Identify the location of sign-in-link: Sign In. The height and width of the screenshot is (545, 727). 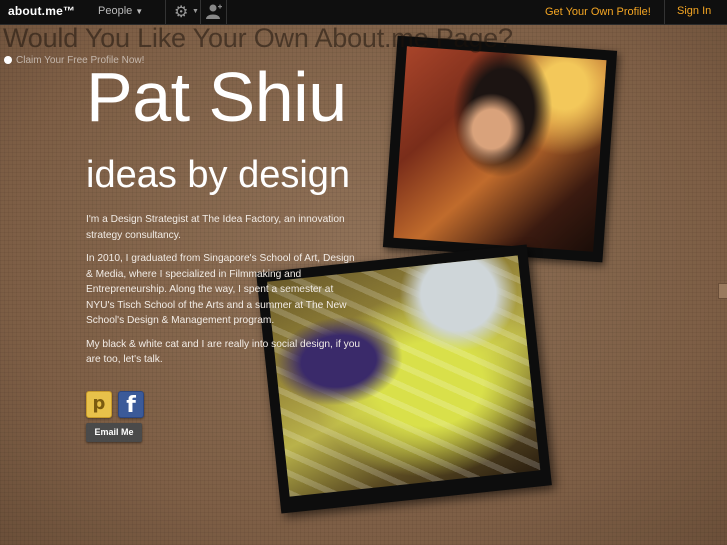
(694, 11).